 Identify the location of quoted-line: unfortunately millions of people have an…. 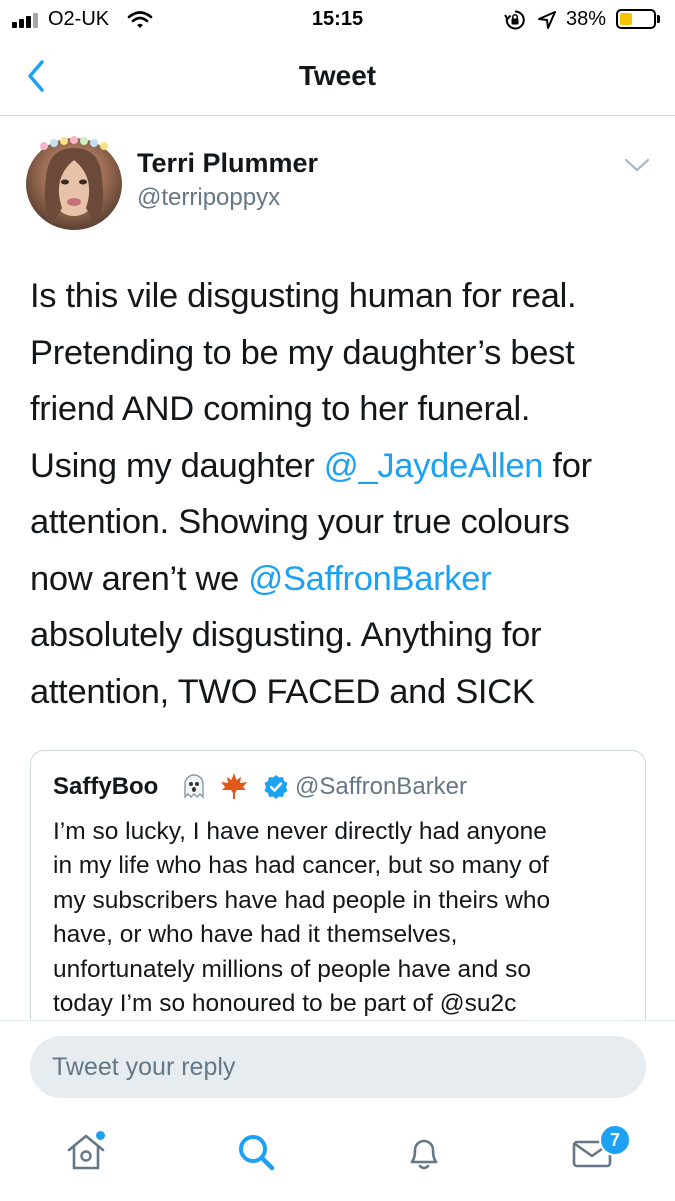
(292, 969).